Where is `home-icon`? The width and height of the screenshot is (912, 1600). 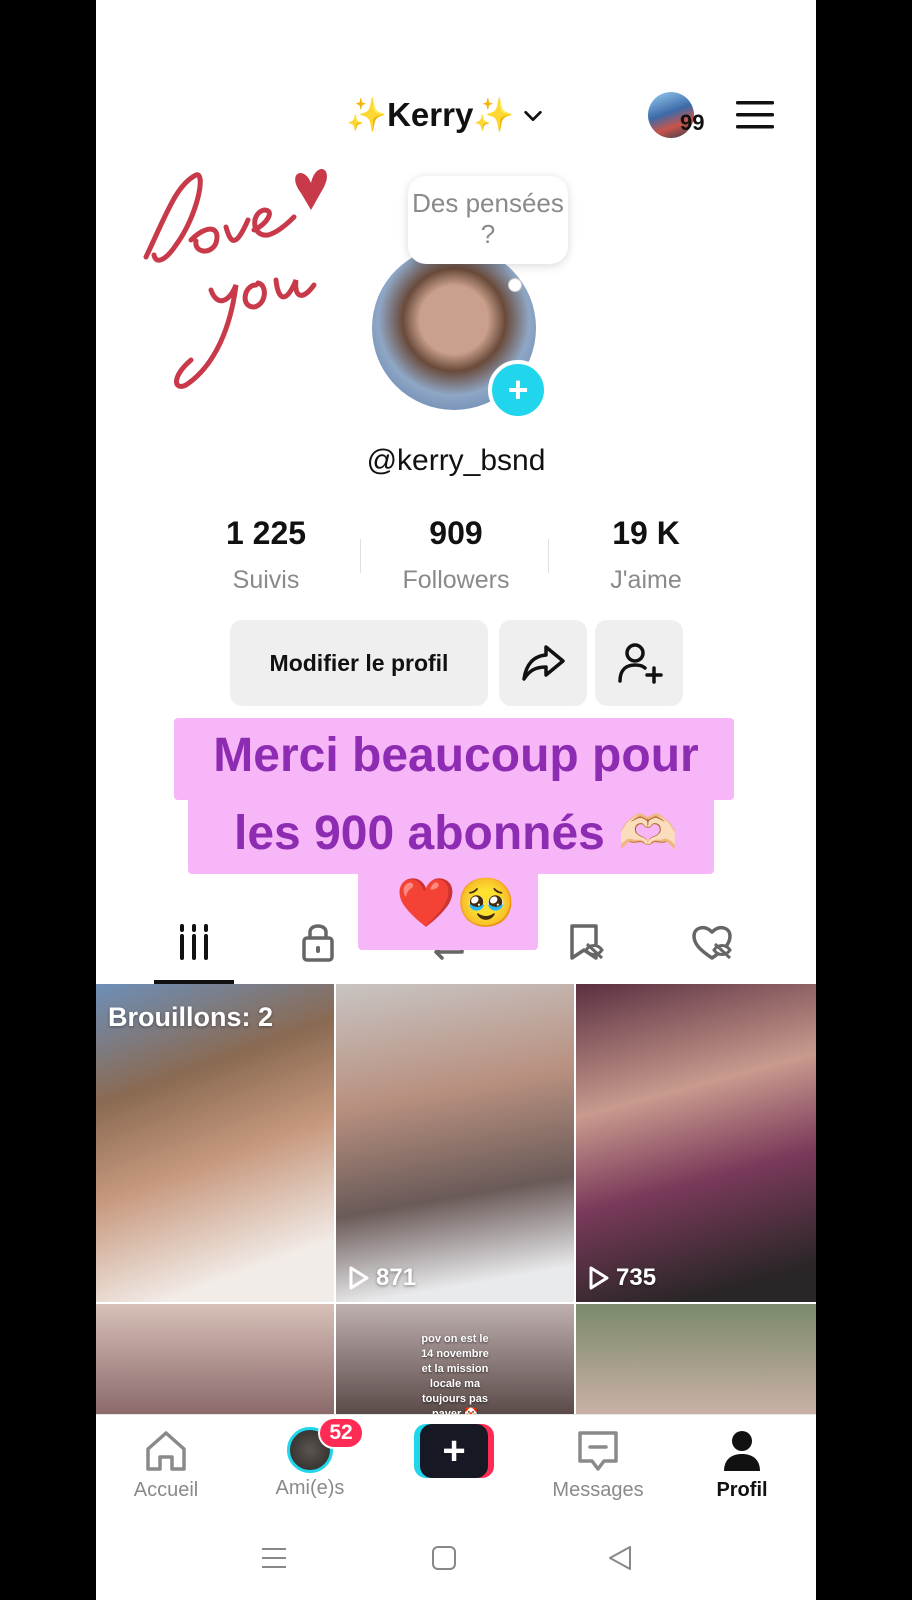
home-icon is located at coordinates (166, 1451).